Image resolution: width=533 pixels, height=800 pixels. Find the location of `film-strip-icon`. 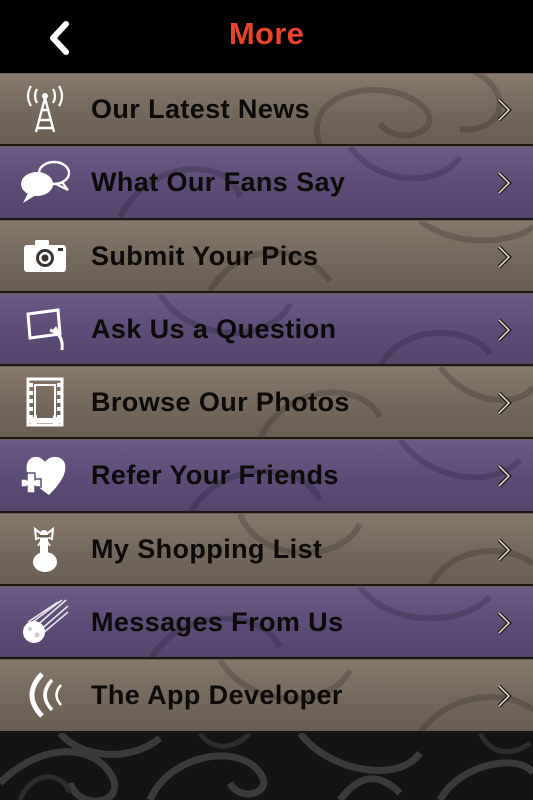

film-strip-icon is located at coordinates (45, 402).